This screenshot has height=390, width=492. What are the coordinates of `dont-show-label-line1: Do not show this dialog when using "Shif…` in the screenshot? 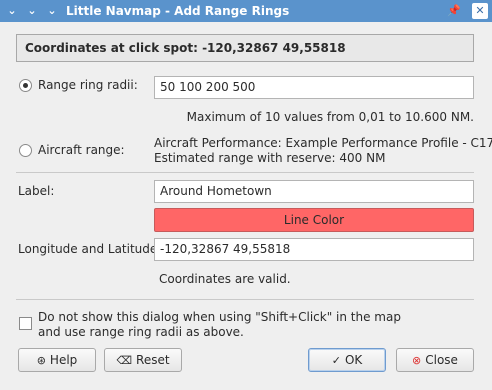 It's located at (219, 317).